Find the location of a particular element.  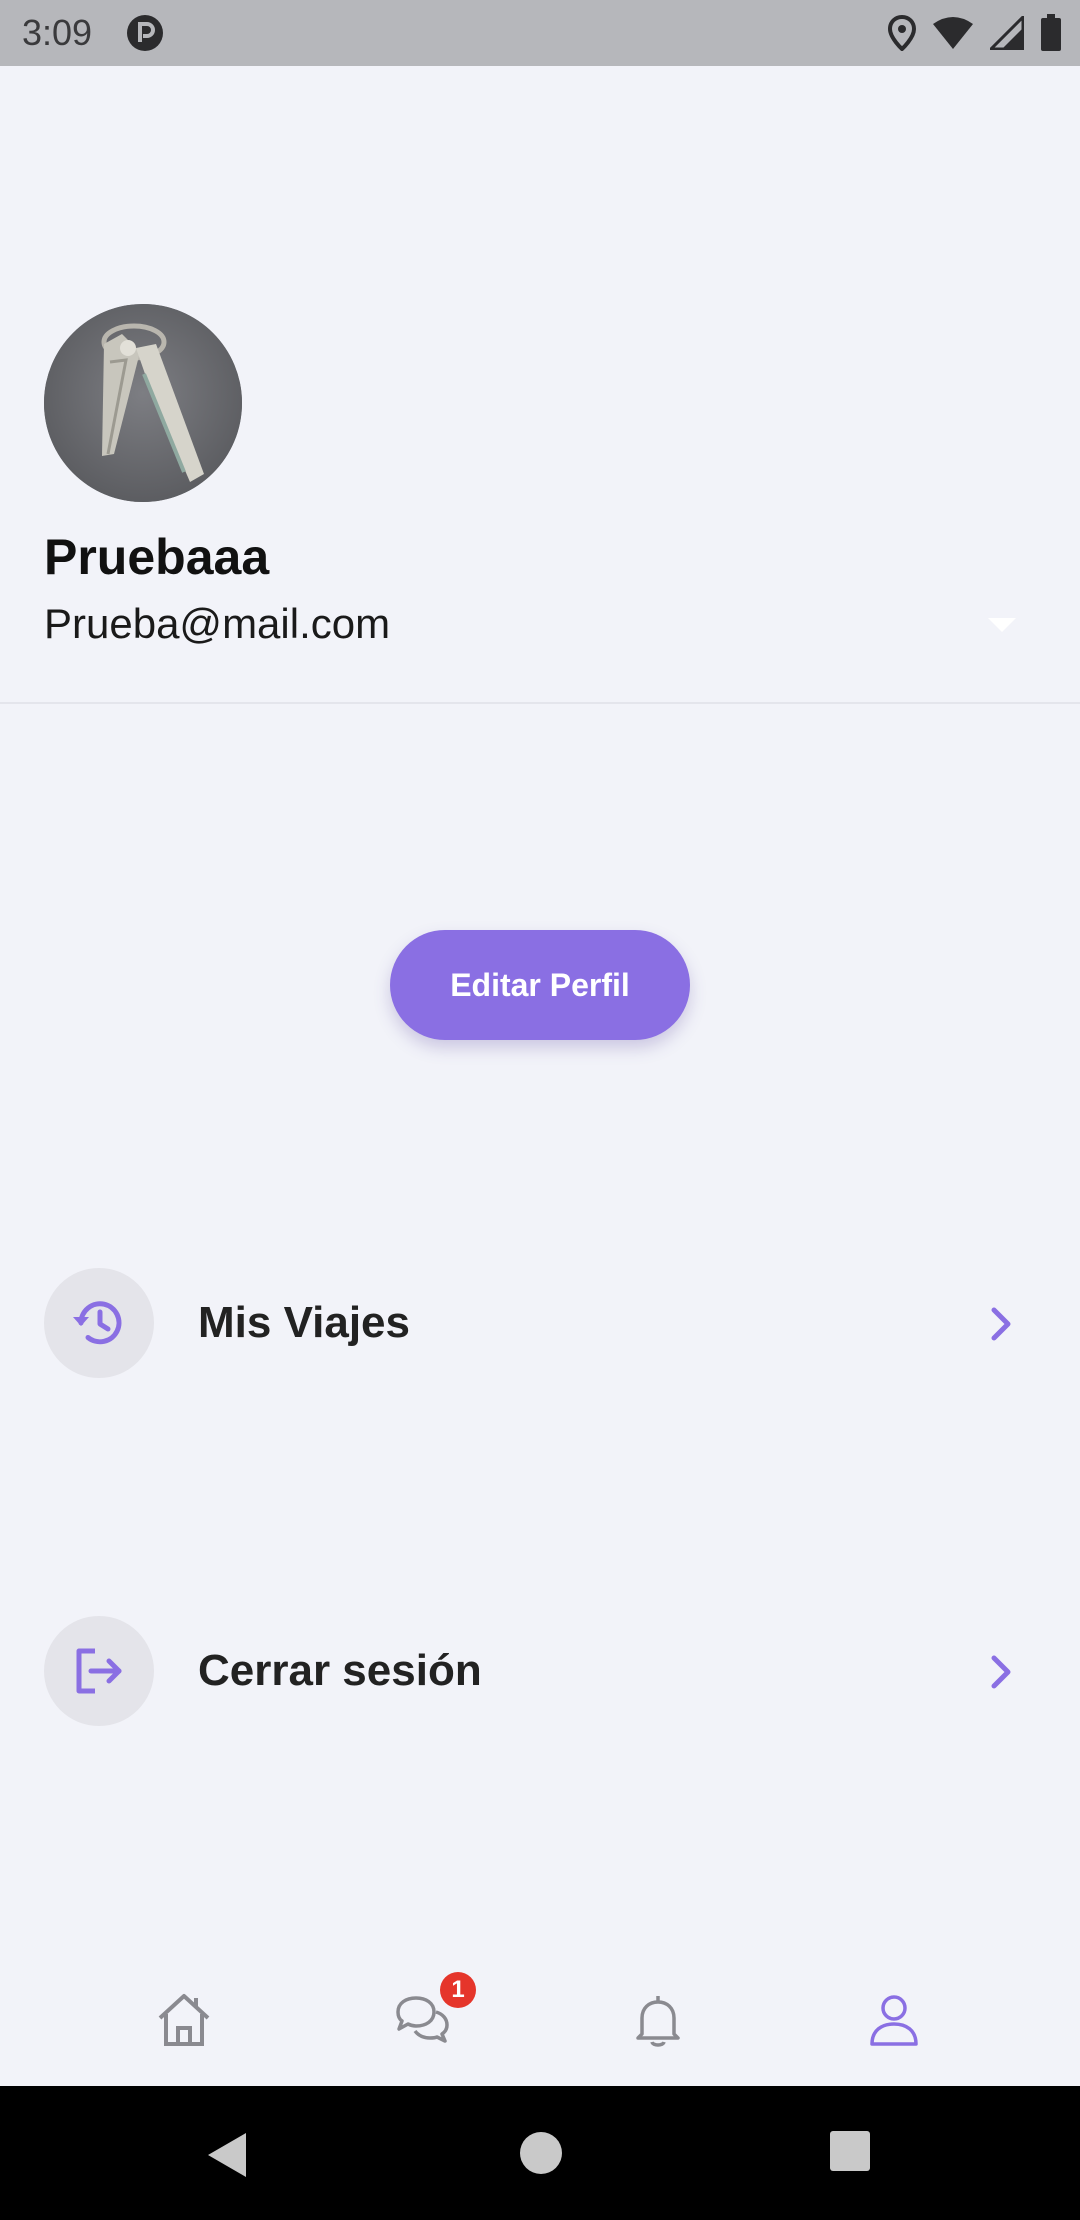

system-nav-bar is located at coordinates (540, 2153).